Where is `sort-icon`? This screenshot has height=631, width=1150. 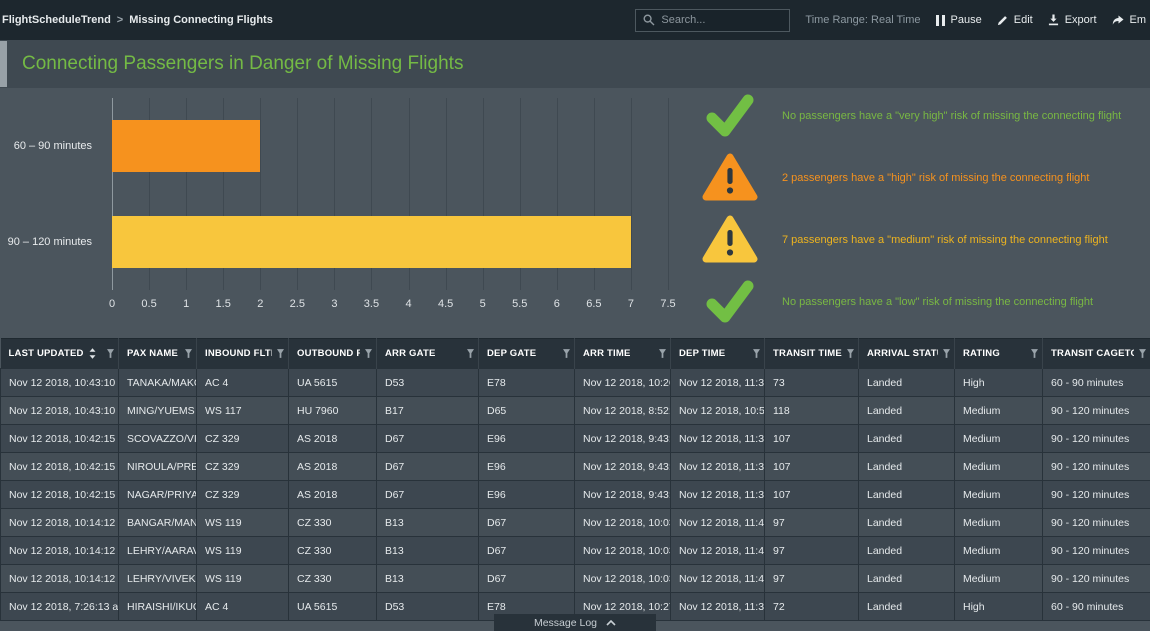
sort-icon is located at coordinates (92, 353).